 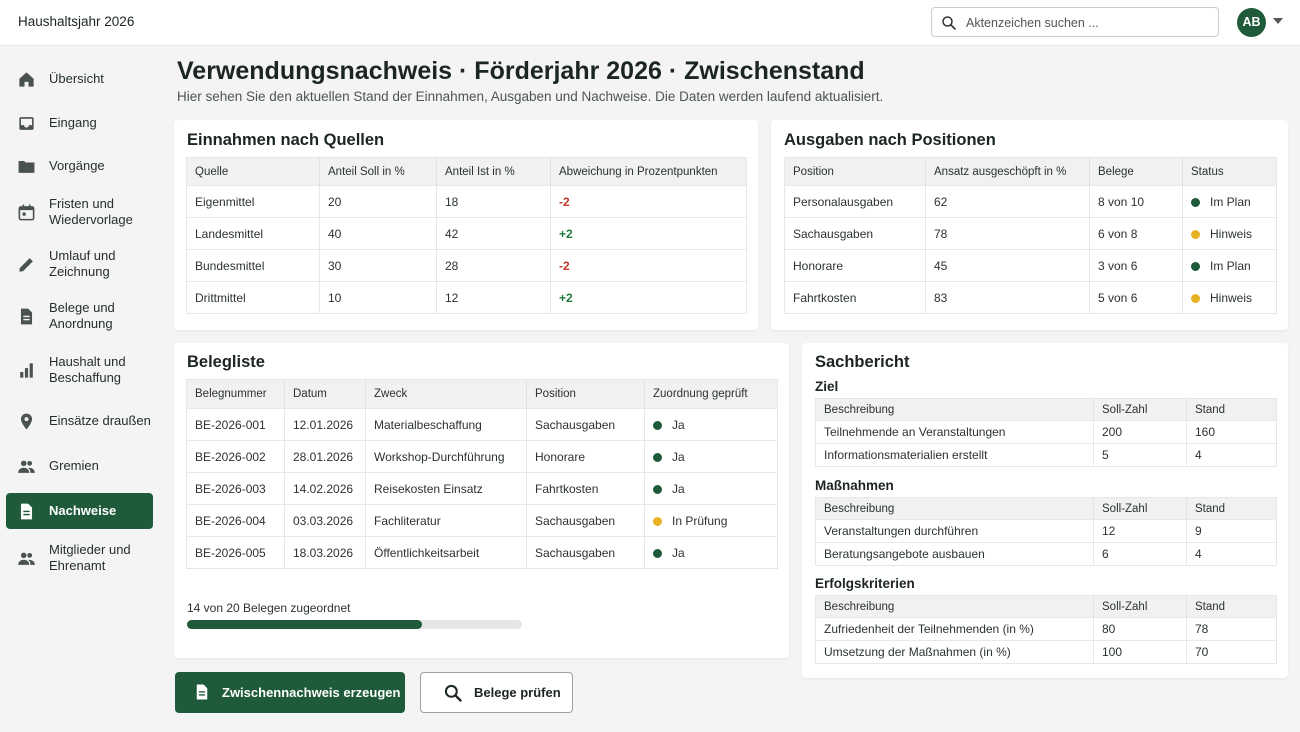 What do you see at coordinates (235, 456) in the screenshot?
I see `cell-belegnummer: BE-2026-002` at bounding box center [235, 456].